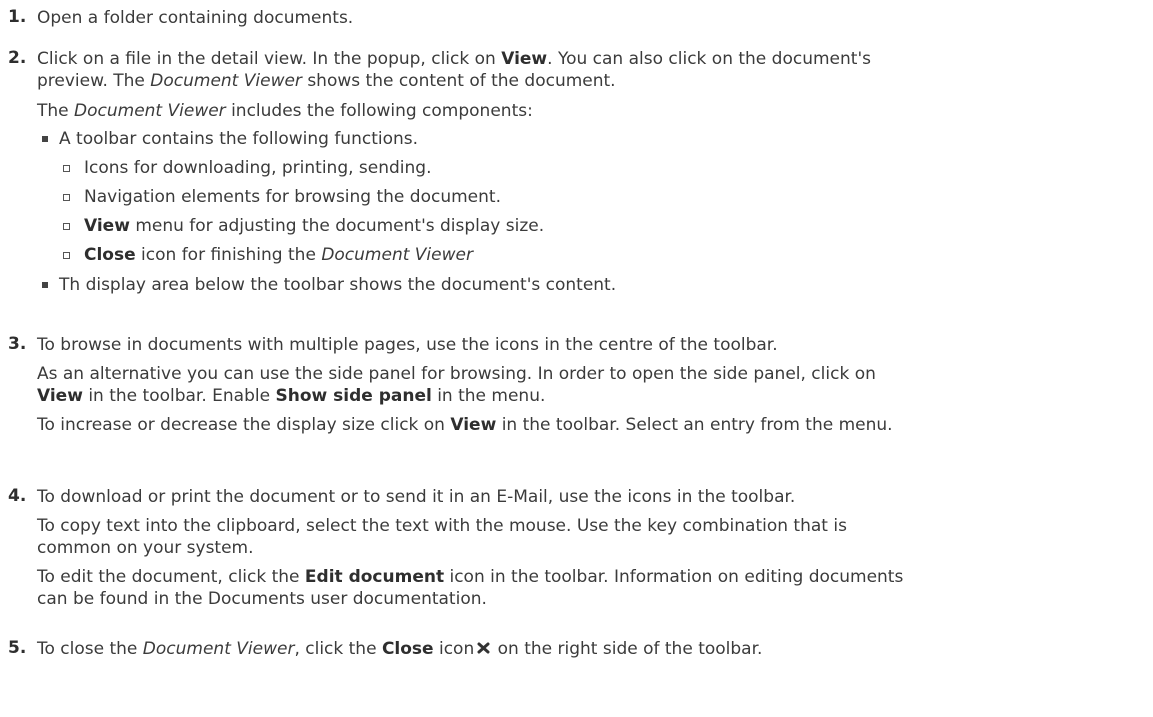 The width and height of the screenshot is (1153, 717). I want to click on step-line: common on your system., so click(145, 548).